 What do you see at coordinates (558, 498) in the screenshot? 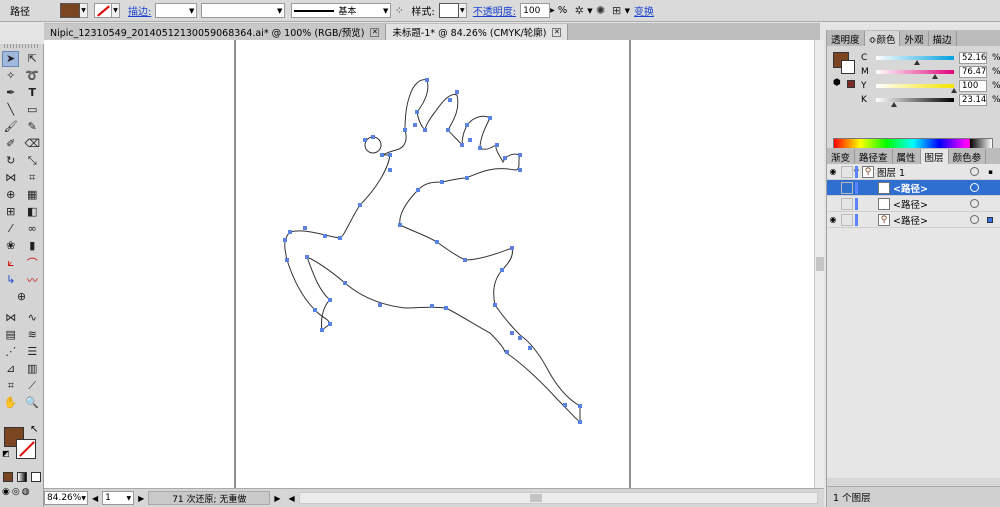
I see `horizontal-scrollbar` at bounding box center [558, 498].